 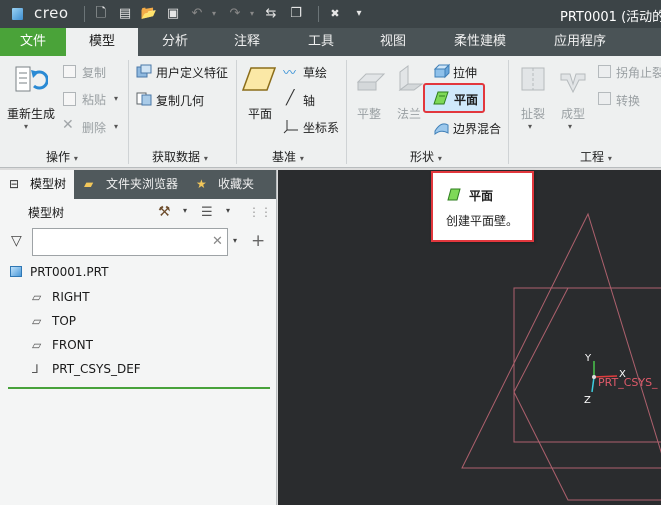 I want to click on tree-item-front-plane: ▱ FRONT, so click(x=62, y=345).